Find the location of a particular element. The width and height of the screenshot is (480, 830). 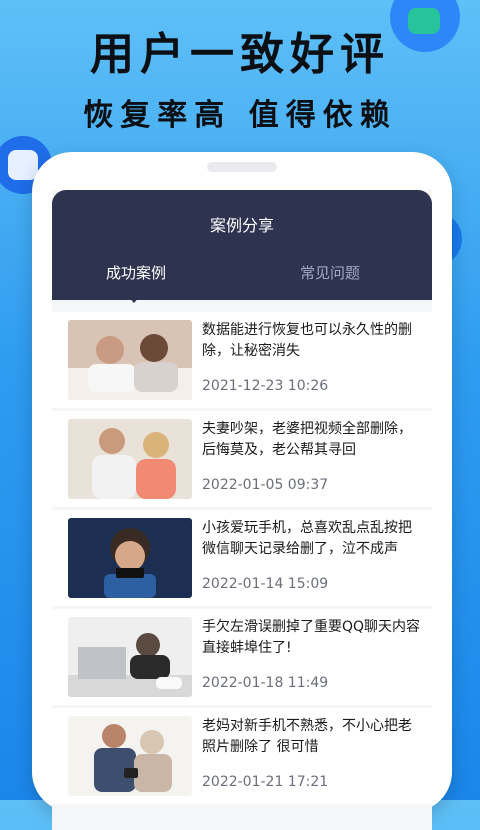

case-date: 2022-01-18 11:49 is located at coordinates (265, 683).